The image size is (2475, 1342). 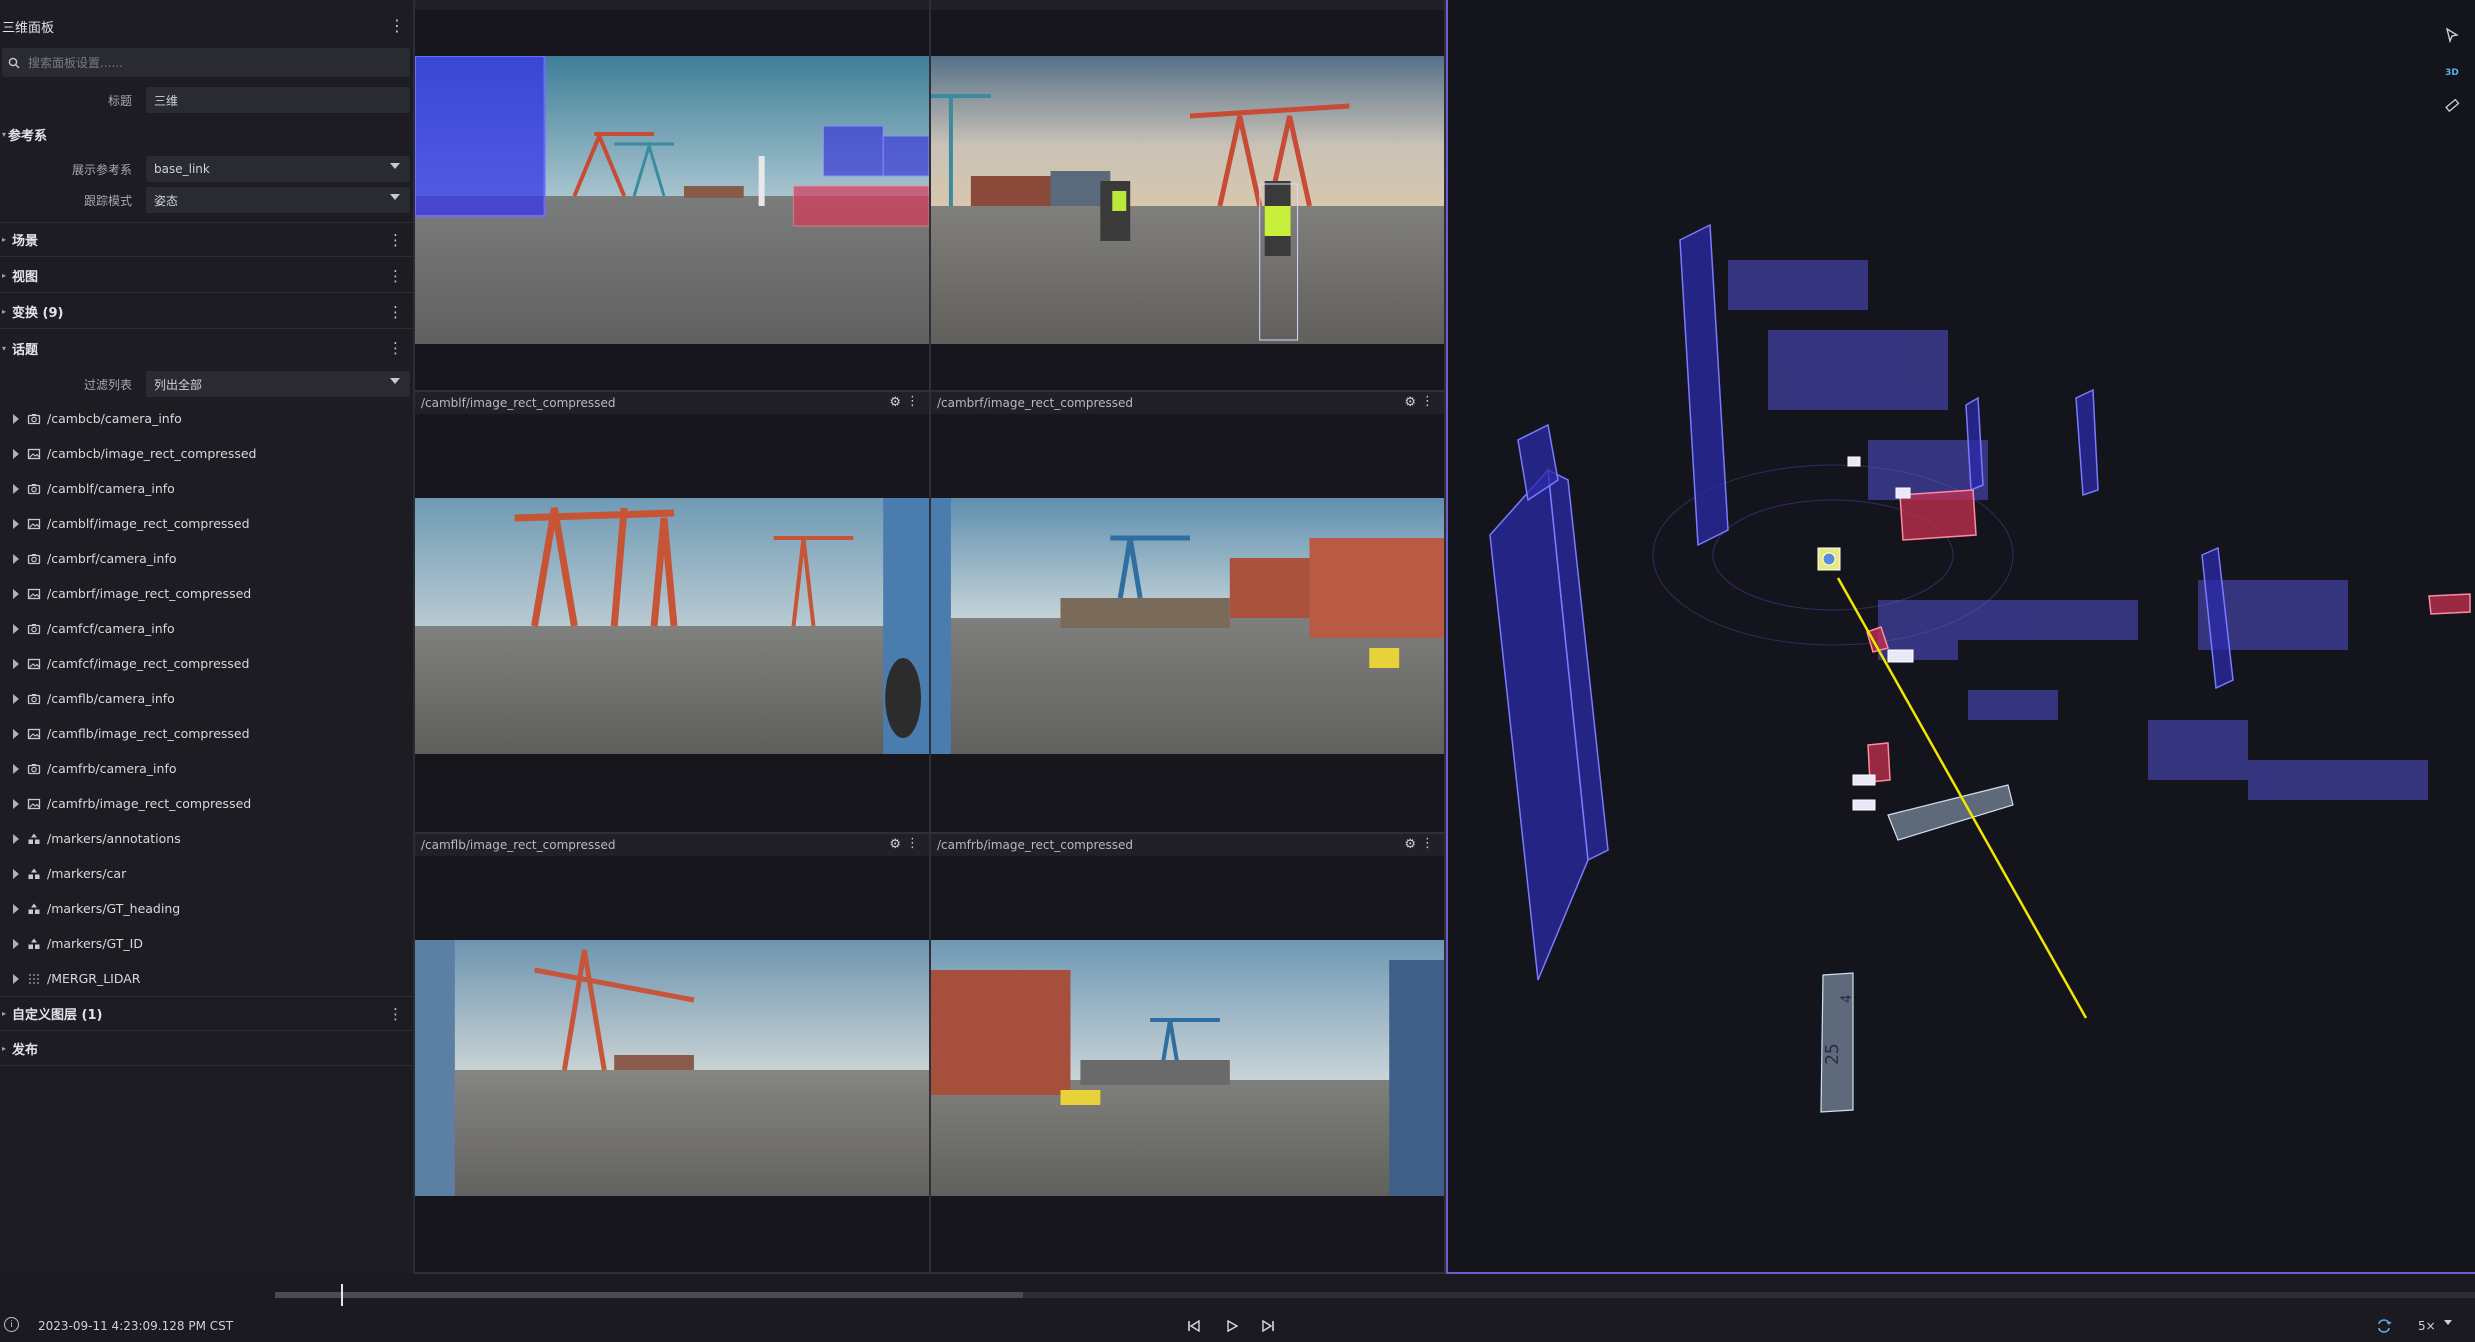 I want to click on topic-item-label: /cambrf/camera_info, so click(x=112, y=558).